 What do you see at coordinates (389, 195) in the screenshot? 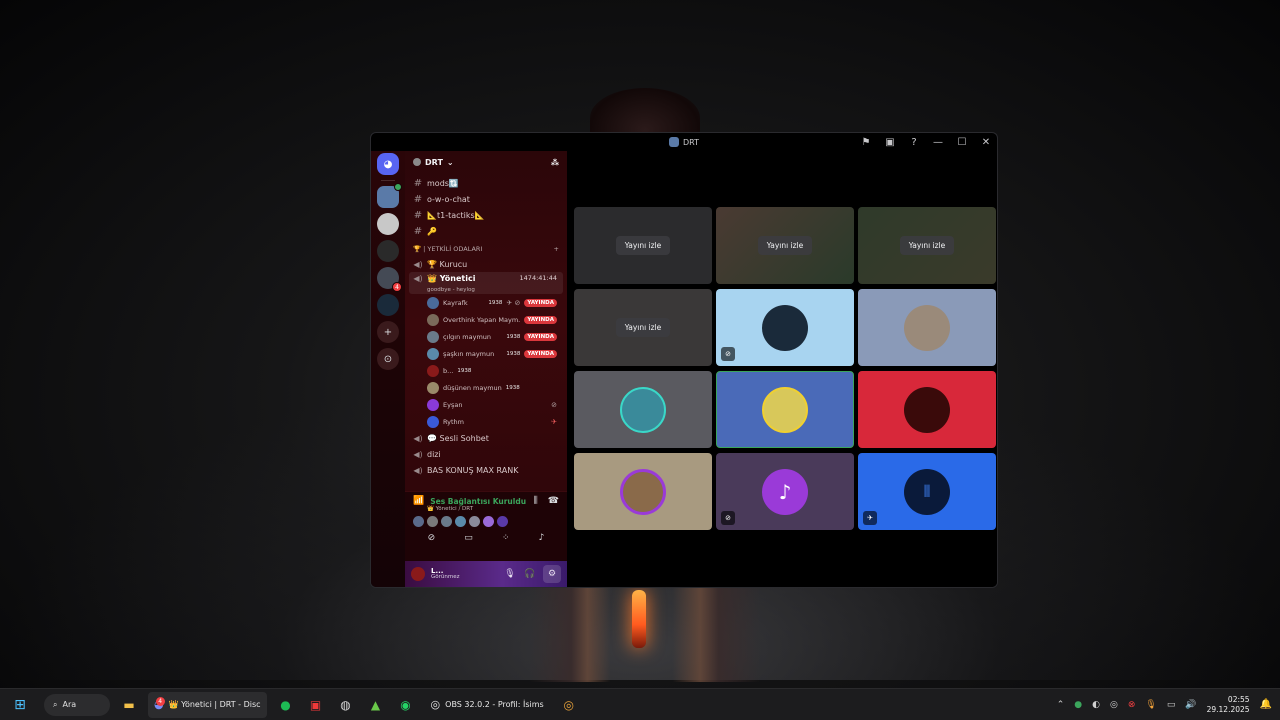
I see `server-icon-drt` at bounding box center [389, 195].